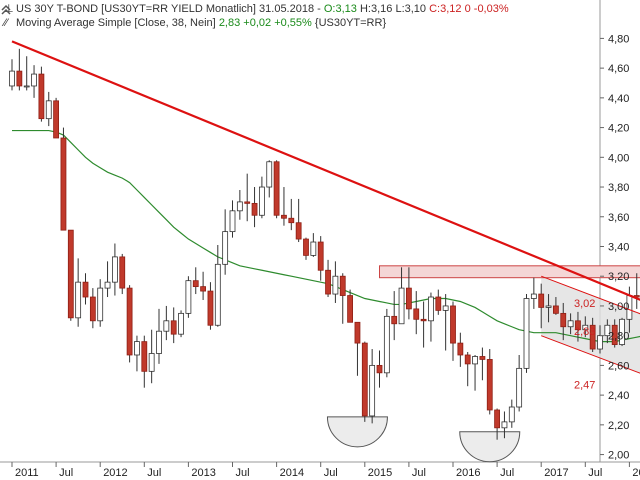 Image resolution: width=640 pixels, height=480 pixels. What do you see at coordinates (292, 473) in the screenshot?
I see `x-tick-label: 2014` at bounding box center [292, 473].